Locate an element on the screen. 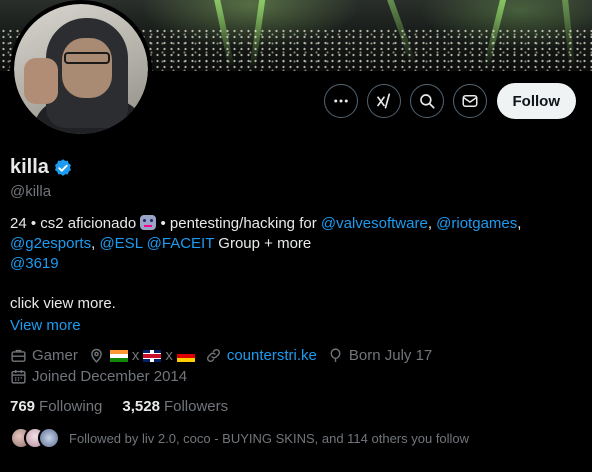 This screenshot has height=472, width=592. birthday-text: Born July 17 is located at coordinates (390, 355).